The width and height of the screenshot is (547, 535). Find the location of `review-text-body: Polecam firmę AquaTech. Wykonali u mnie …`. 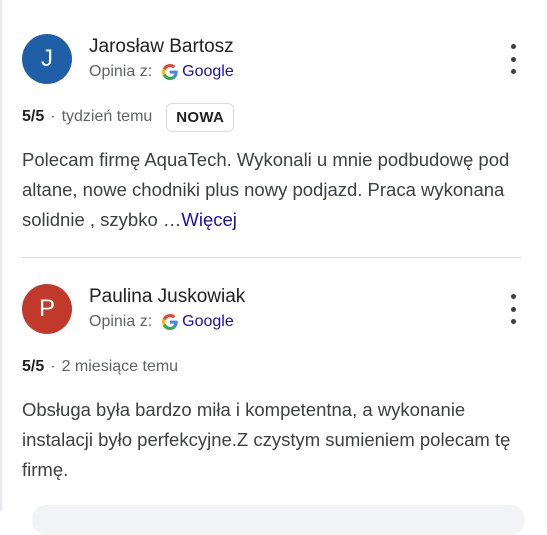

review-text-body: Polecam firmę AquaTech. Wykonali u mnie … is located at coordinates (266, 189).